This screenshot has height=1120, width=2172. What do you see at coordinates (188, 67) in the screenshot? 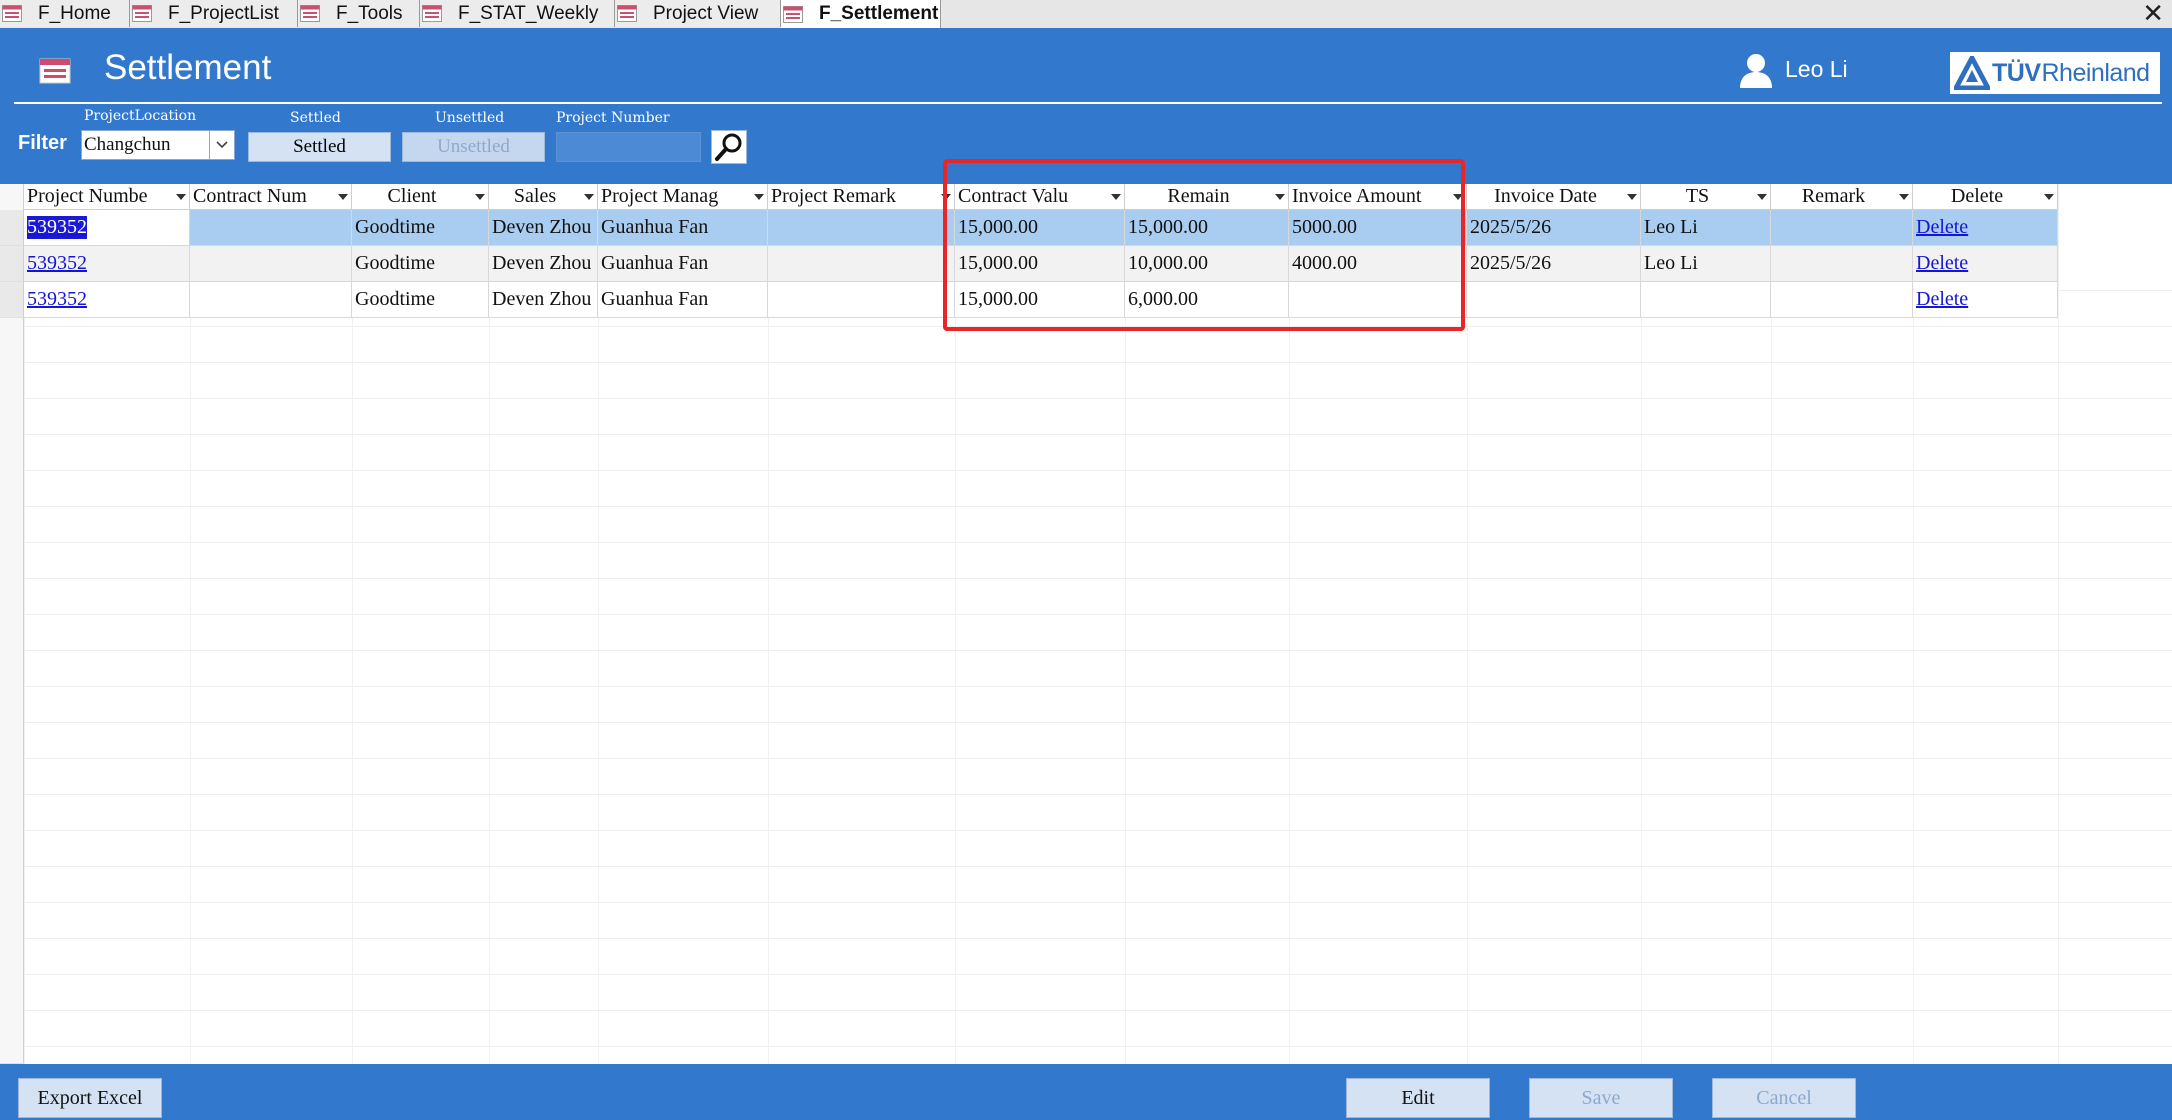
I see `page-title: Settlement` at bounding box center [188, 67].